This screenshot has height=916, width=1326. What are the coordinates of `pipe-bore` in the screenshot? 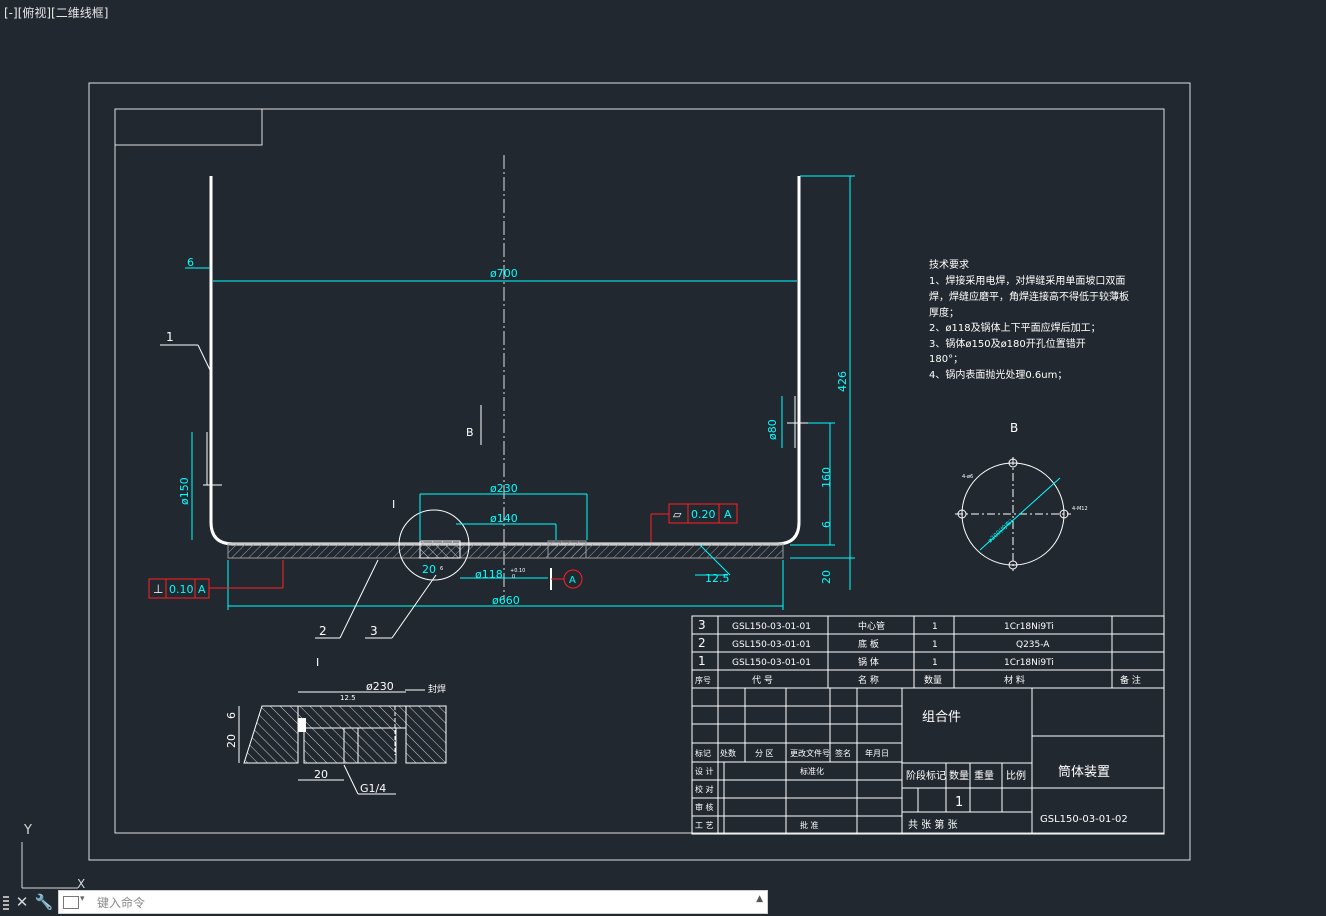 It's located at (567, 549).